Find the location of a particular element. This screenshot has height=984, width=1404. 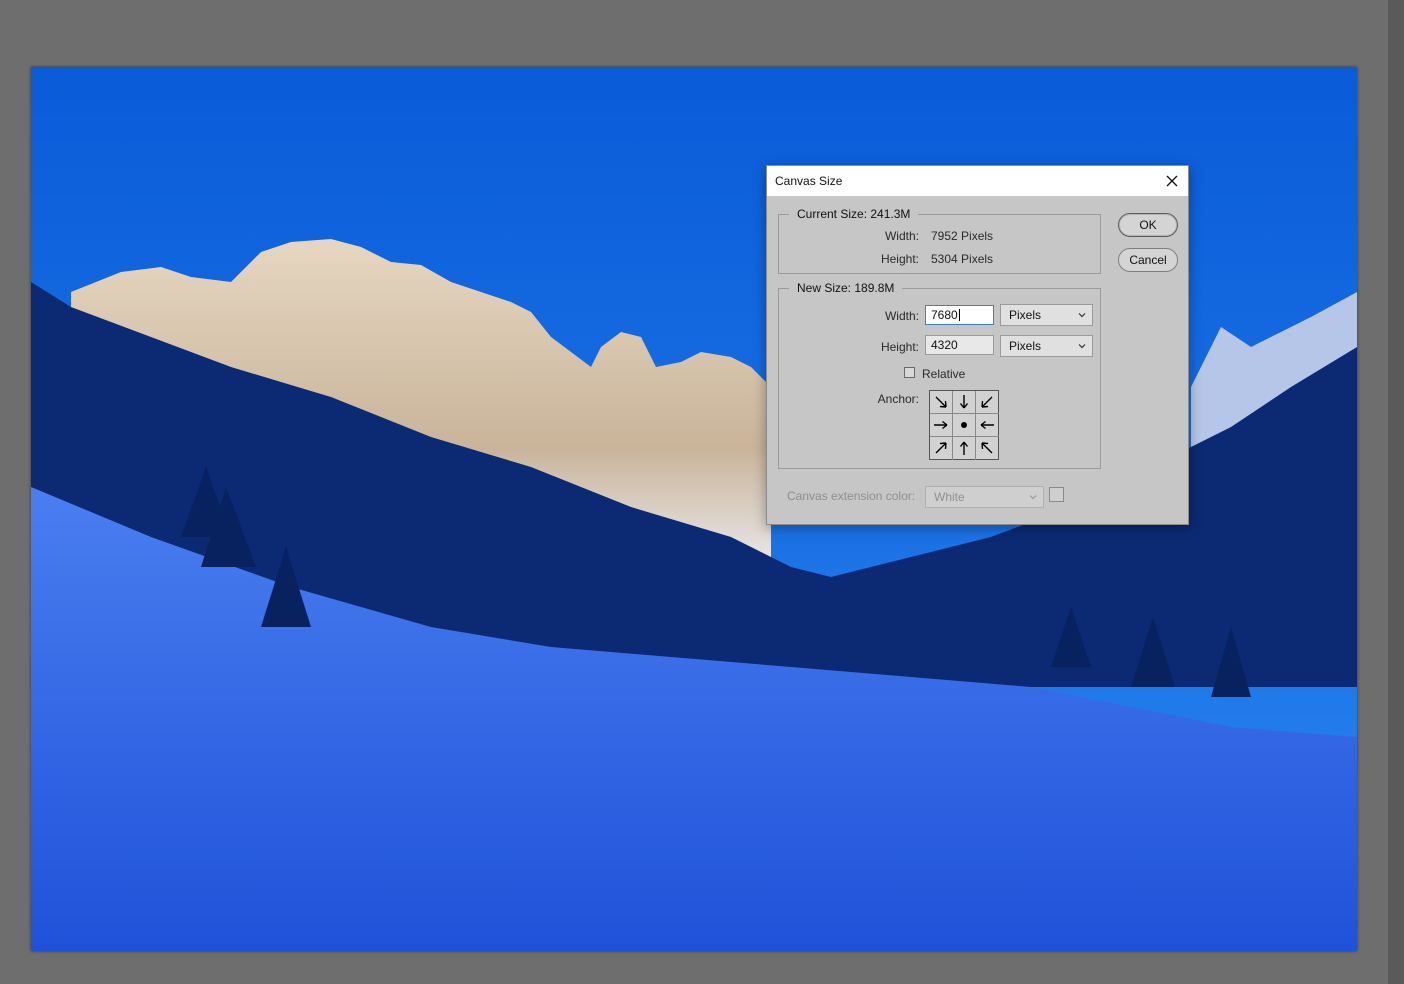

anchor-bottom is located at coordinates (964, 448).